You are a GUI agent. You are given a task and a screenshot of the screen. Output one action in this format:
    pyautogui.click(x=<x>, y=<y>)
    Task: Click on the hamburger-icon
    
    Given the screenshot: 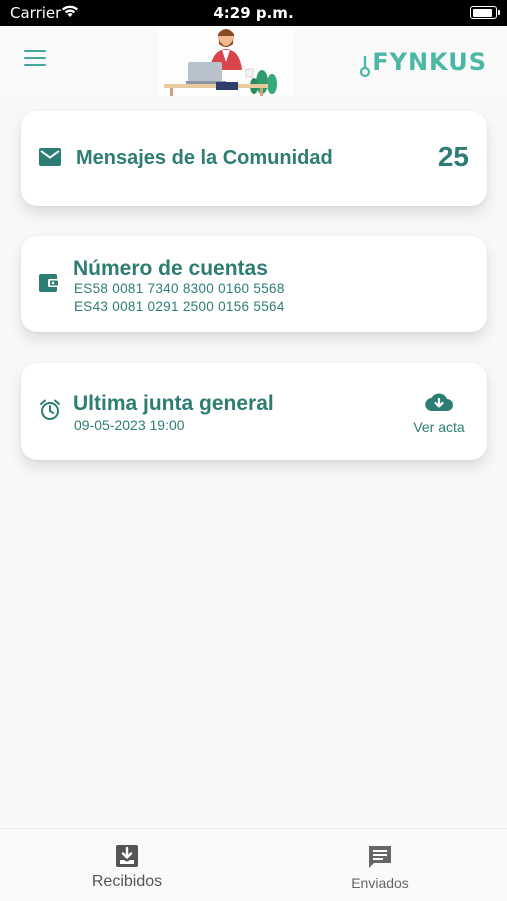 What is the action you would take?
    pyautogui.click(x=35, y=51)
    